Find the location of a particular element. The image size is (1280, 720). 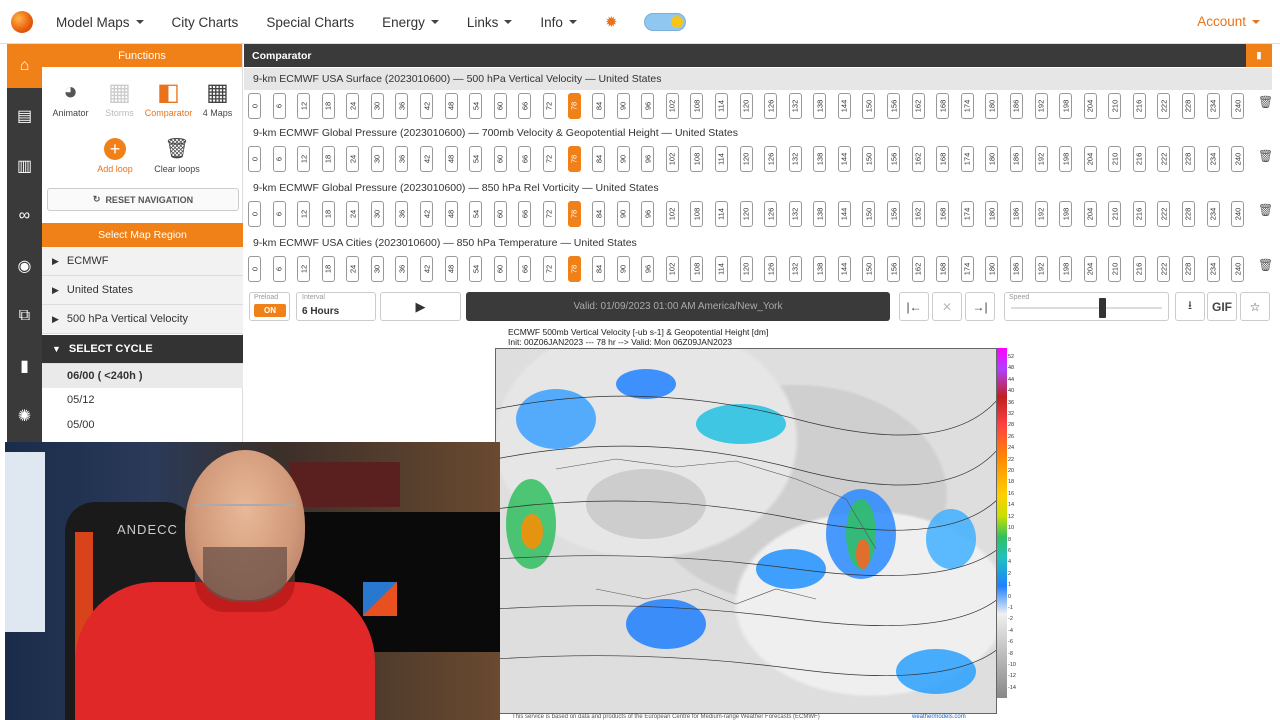

storms-button: ▦ Storms is located at coordinates (119, 97).